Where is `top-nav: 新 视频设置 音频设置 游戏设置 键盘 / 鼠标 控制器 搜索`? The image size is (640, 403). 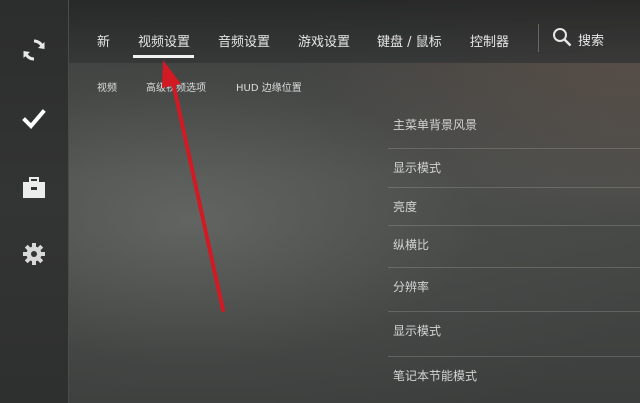 top-nav: 新 视频设置 音频设置 游戏设置 键盘 / 鼠标 控制器 搜索 is located at coordinates (354, 31).